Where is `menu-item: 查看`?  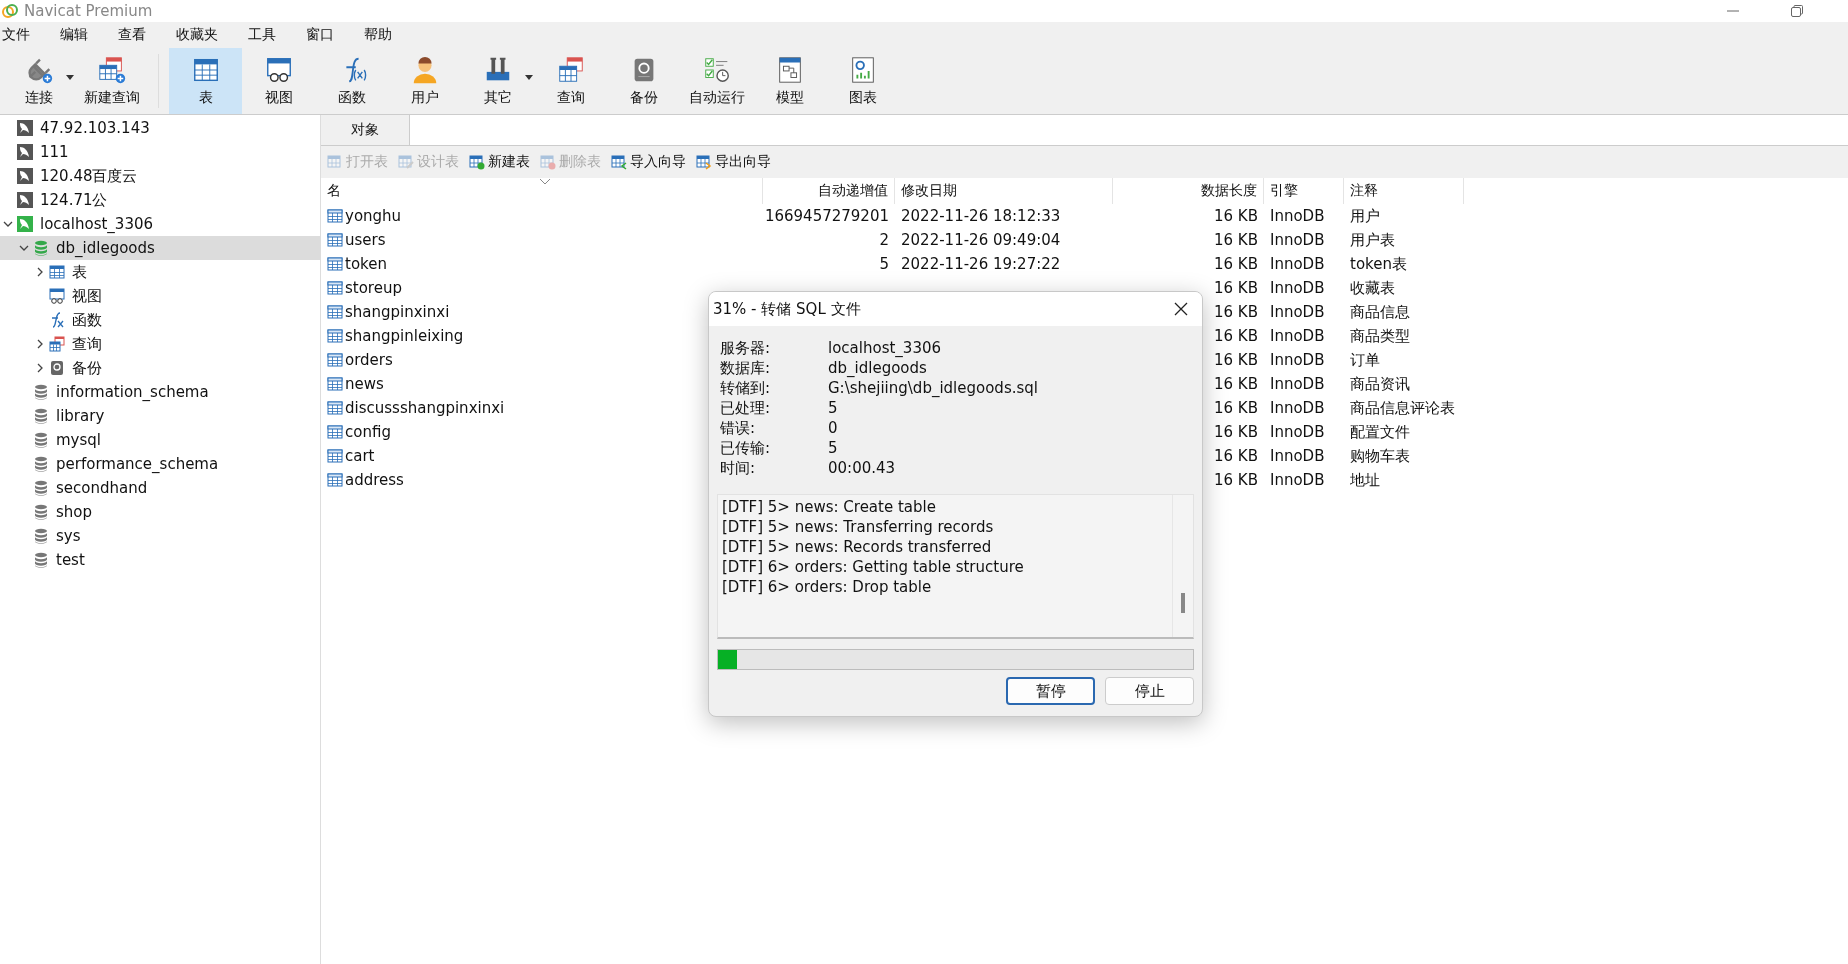
menu-item: 查看 is located at coordinates (131, 35).